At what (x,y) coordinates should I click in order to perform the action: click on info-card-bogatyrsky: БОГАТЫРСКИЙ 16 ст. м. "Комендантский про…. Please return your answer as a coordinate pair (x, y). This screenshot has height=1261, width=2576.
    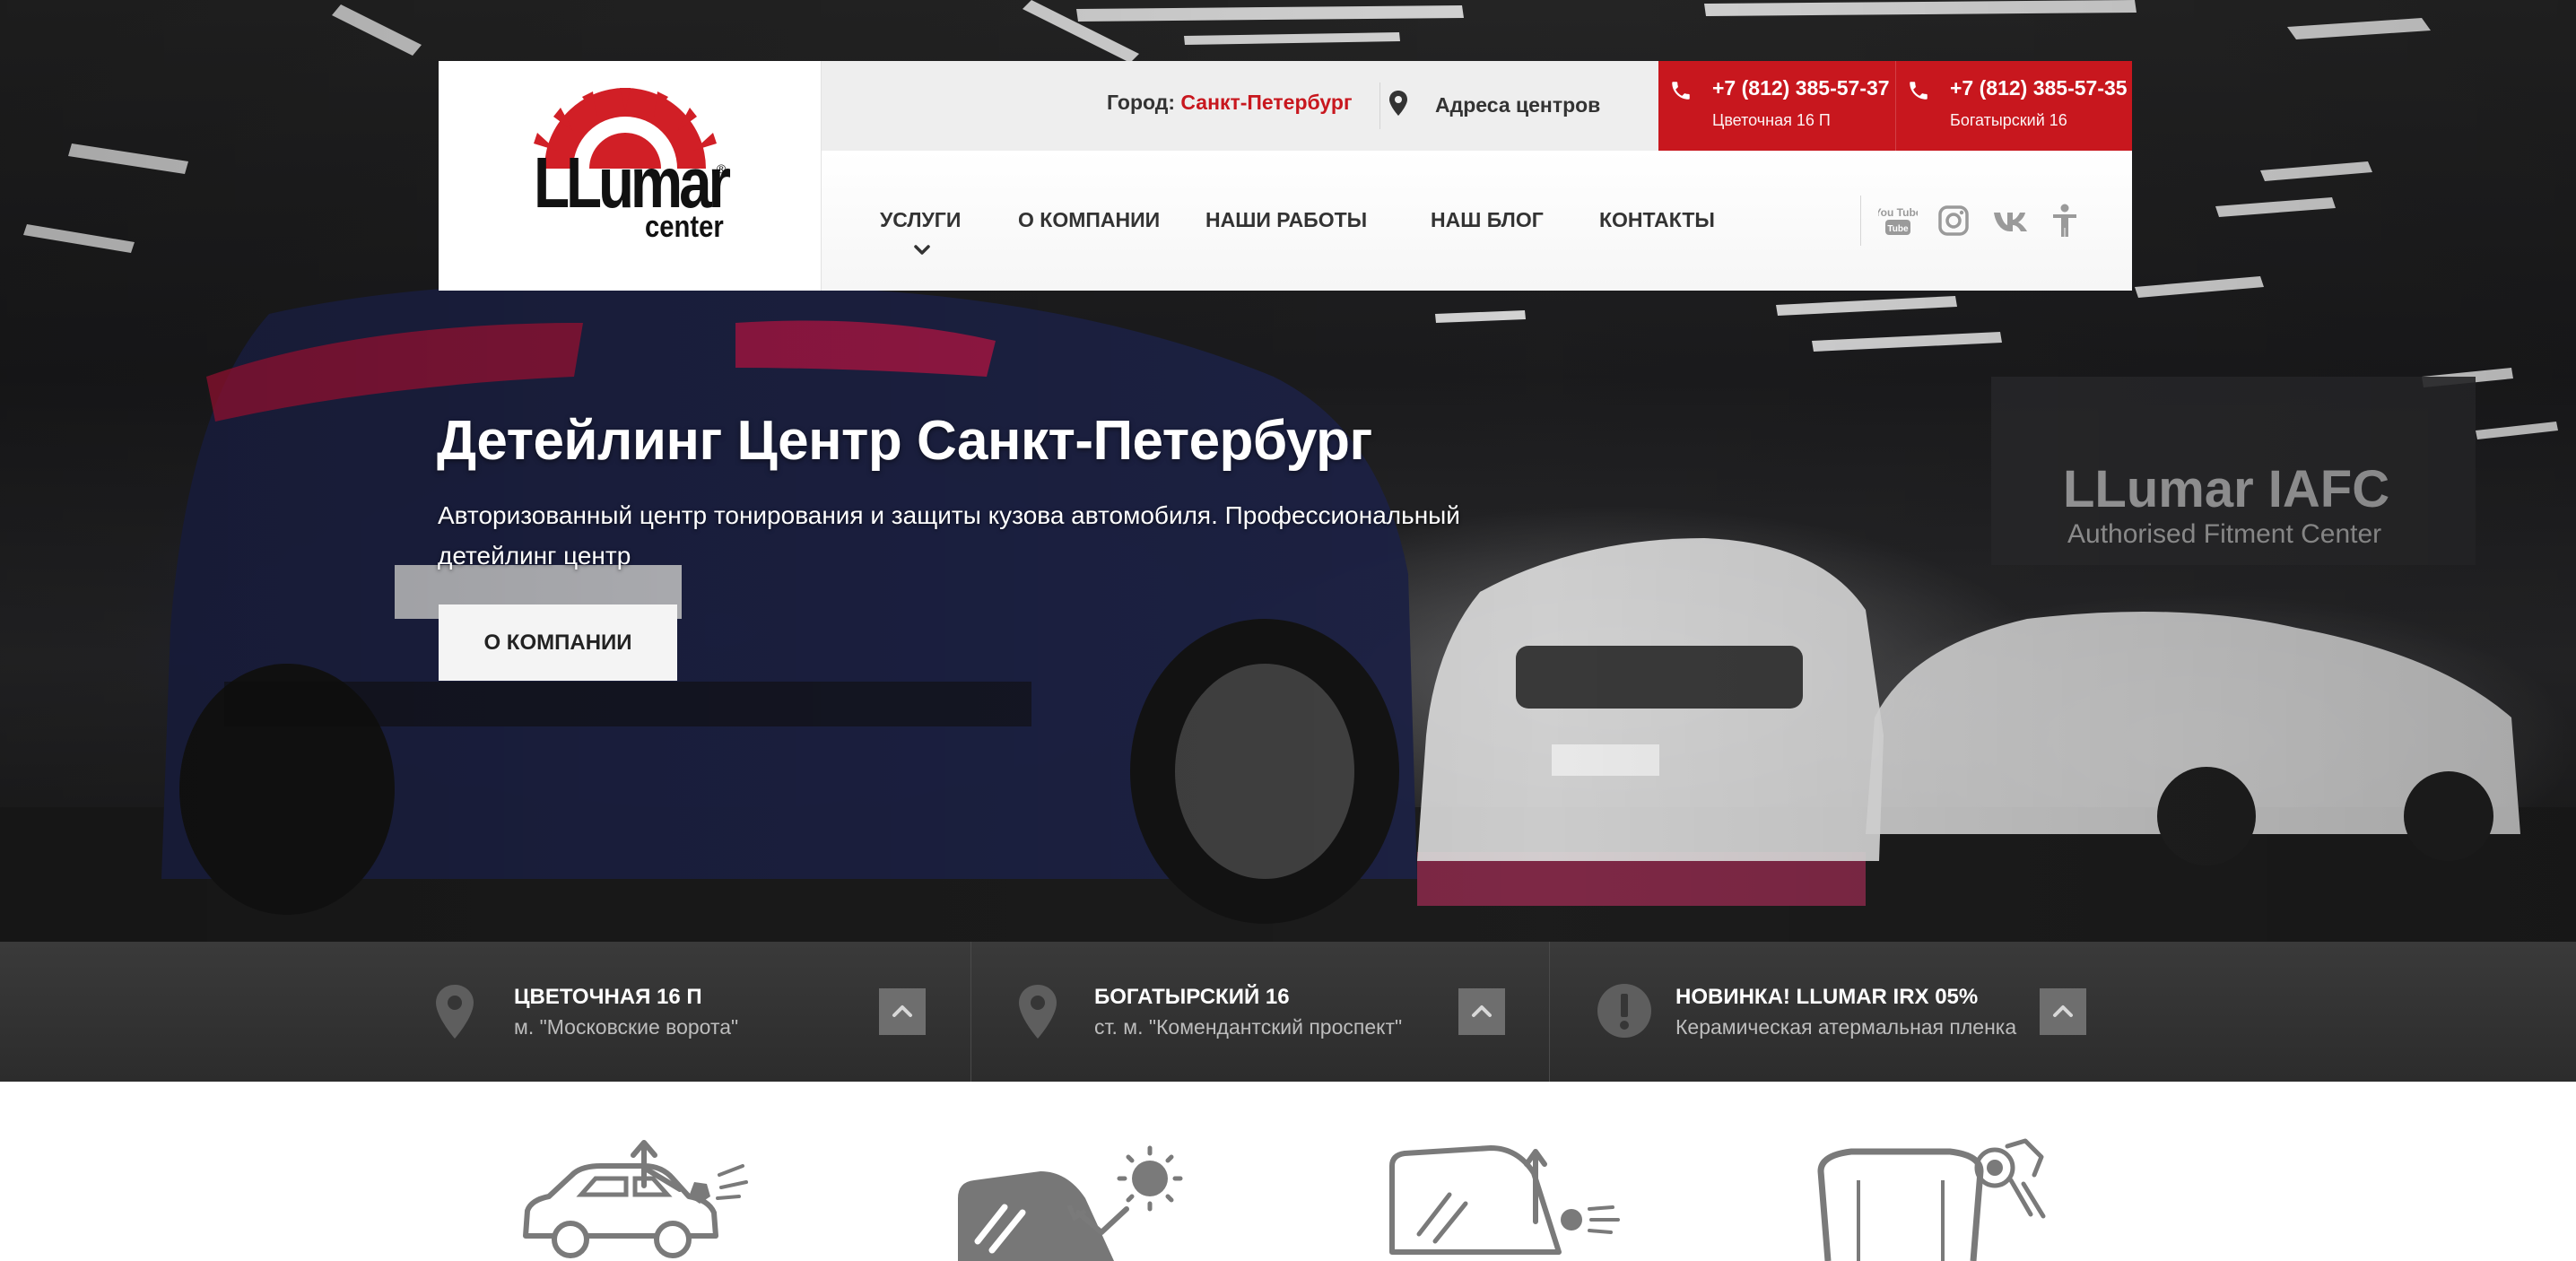
    Looking at the image, I should click on (1259, 1012).